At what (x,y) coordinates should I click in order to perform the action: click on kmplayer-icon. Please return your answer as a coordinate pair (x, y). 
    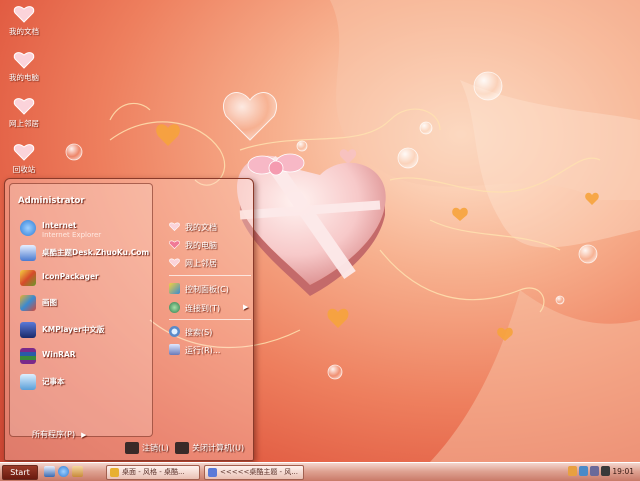
    Looking at the image, I should click on (28, 330).